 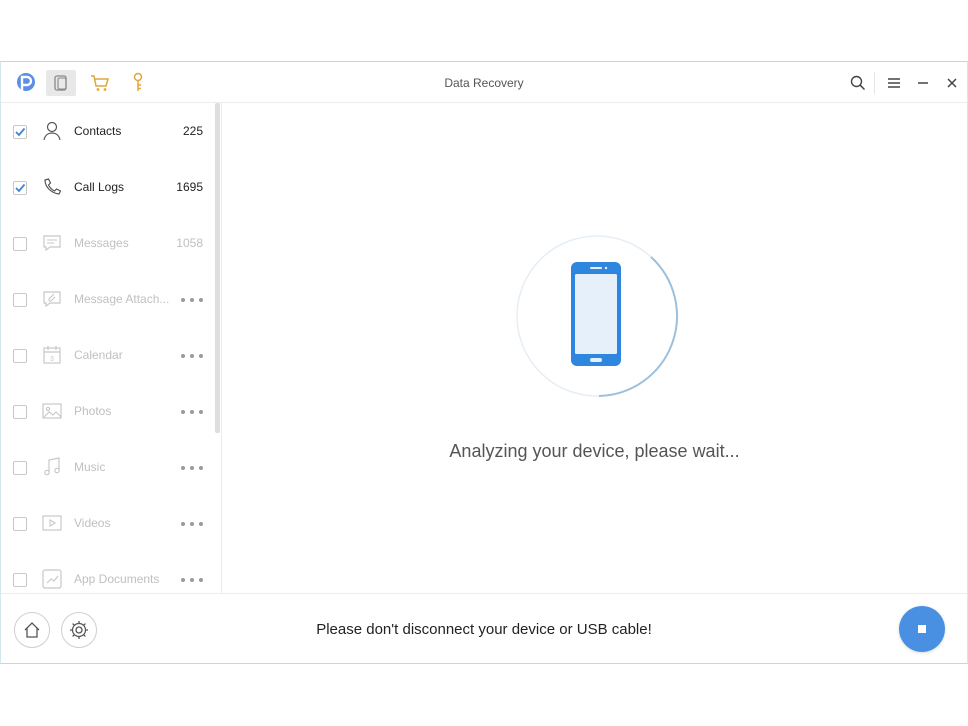 I want to click on analyzing-progress-ring, so click(x=597, y=316).